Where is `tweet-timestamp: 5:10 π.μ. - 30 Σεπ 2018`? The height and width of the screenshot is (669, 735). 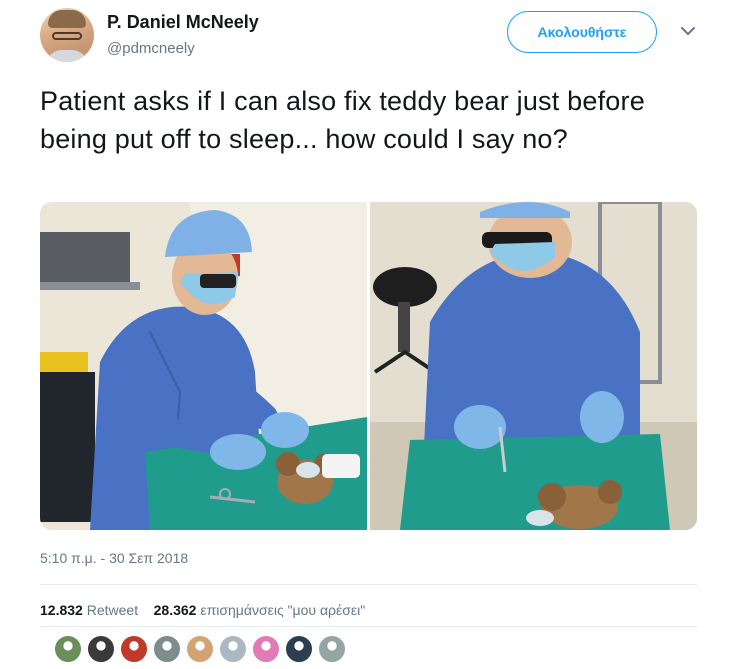 tweet-timestamp: 5:10 π.μ. - 30 Σεπ 2018 is located at coordinates (114, 558).